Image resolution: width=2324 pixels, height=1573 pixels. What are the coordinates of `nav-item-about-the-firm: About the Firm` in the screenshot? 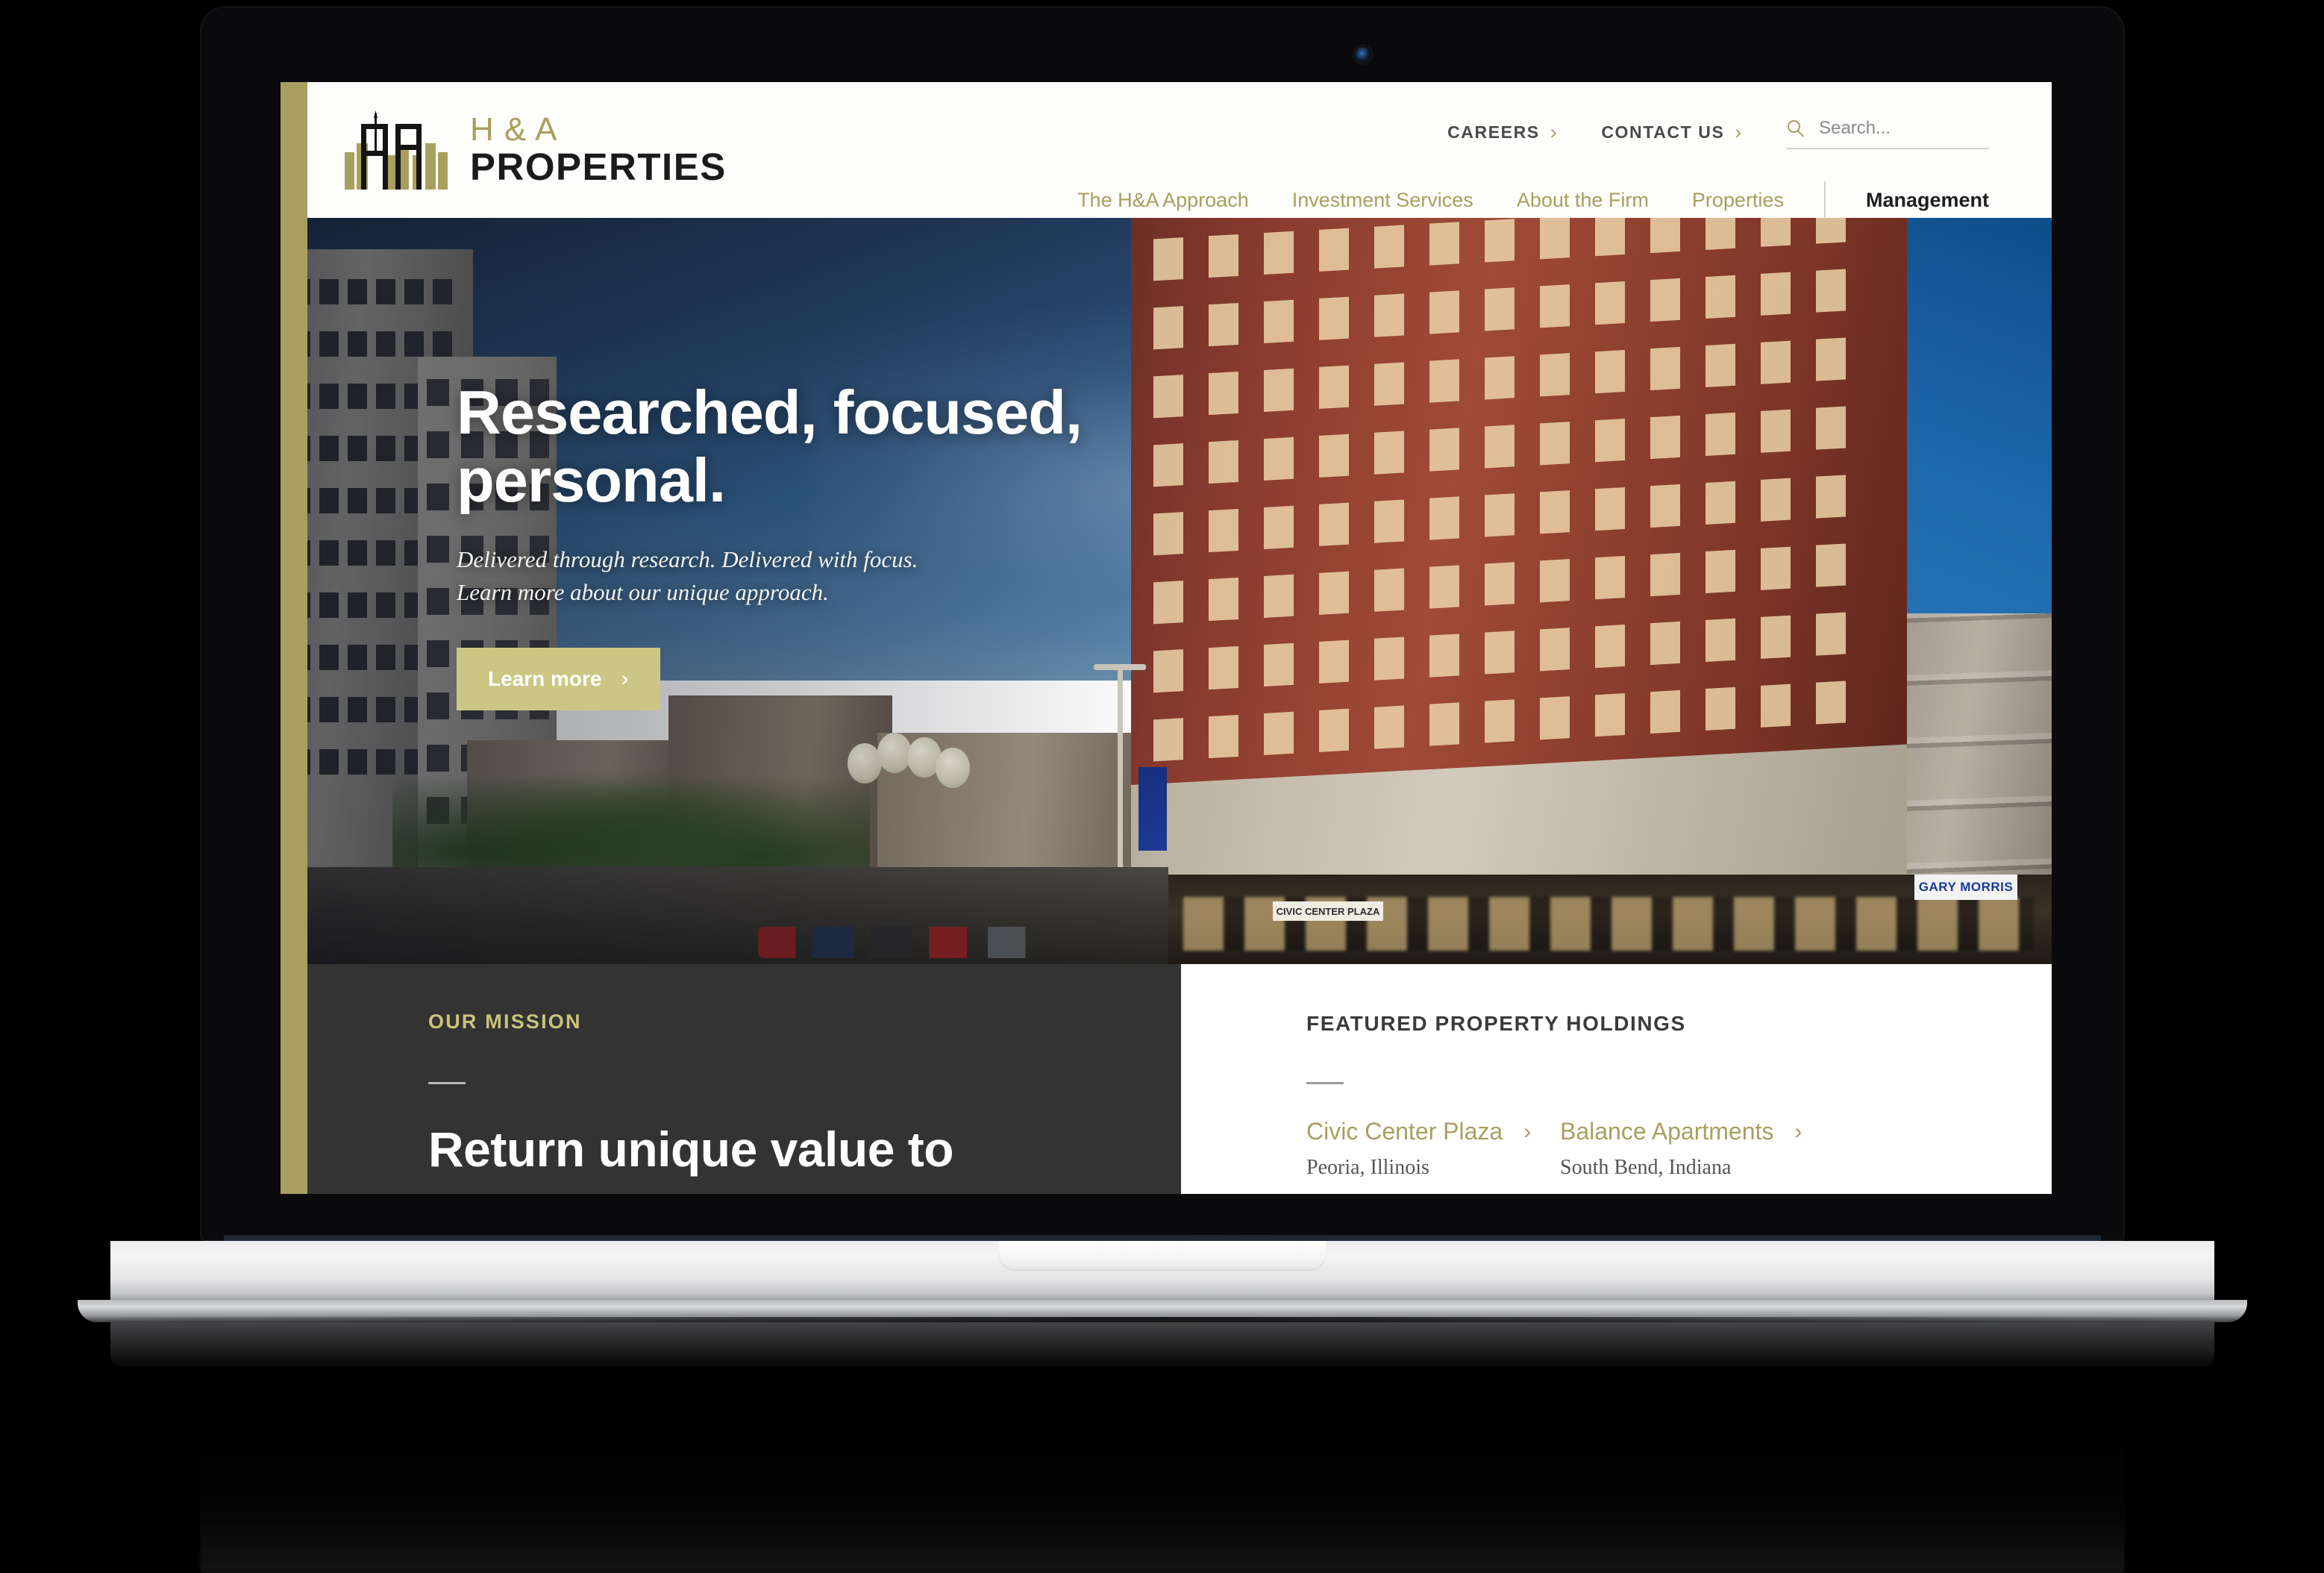 It's located at (1583, 201).